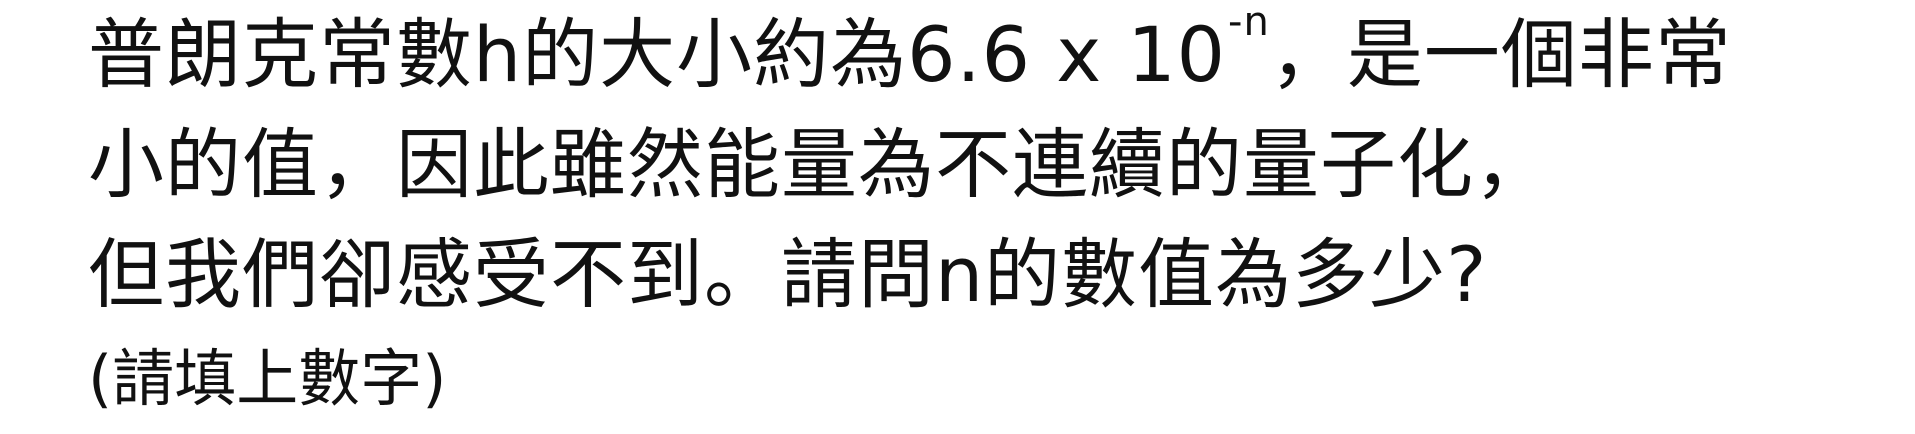 Image resolution: width=1915 pixels, height=434 pixels. What do you see at coordinates (1249, 22) in the screenshot?
I see `exponent-superscript: -n` at bounding box center [1249, 22].